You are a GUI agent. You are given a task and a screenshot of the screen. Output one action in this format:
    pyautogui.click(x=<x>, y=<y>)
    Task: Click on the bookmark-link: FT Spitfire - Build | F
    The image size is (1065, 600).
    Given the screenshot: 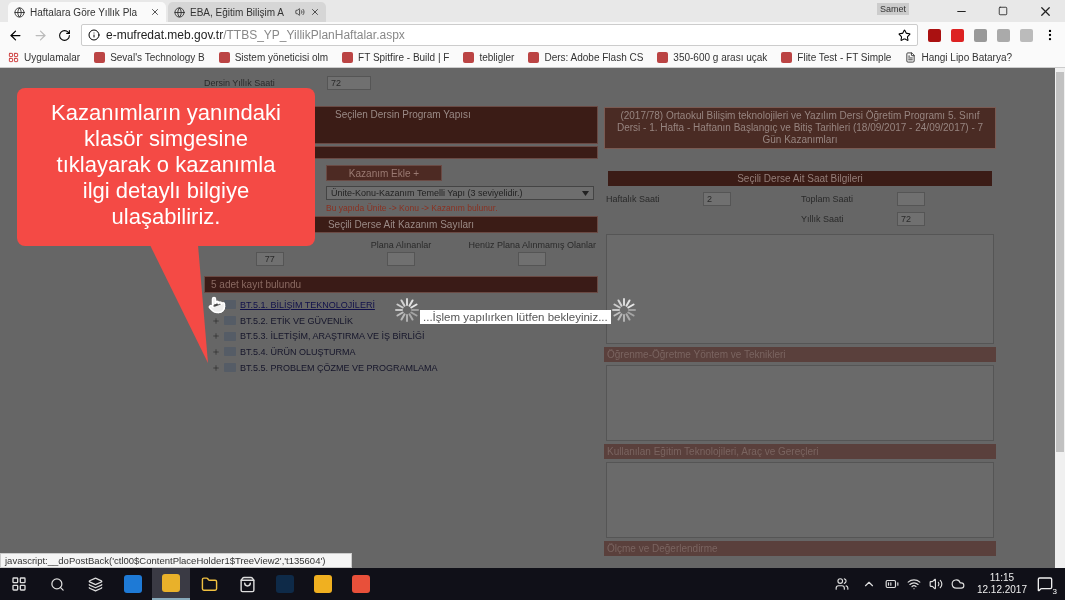 What is the action you would take?
    pyautogui.click(x=396, y=57)
    